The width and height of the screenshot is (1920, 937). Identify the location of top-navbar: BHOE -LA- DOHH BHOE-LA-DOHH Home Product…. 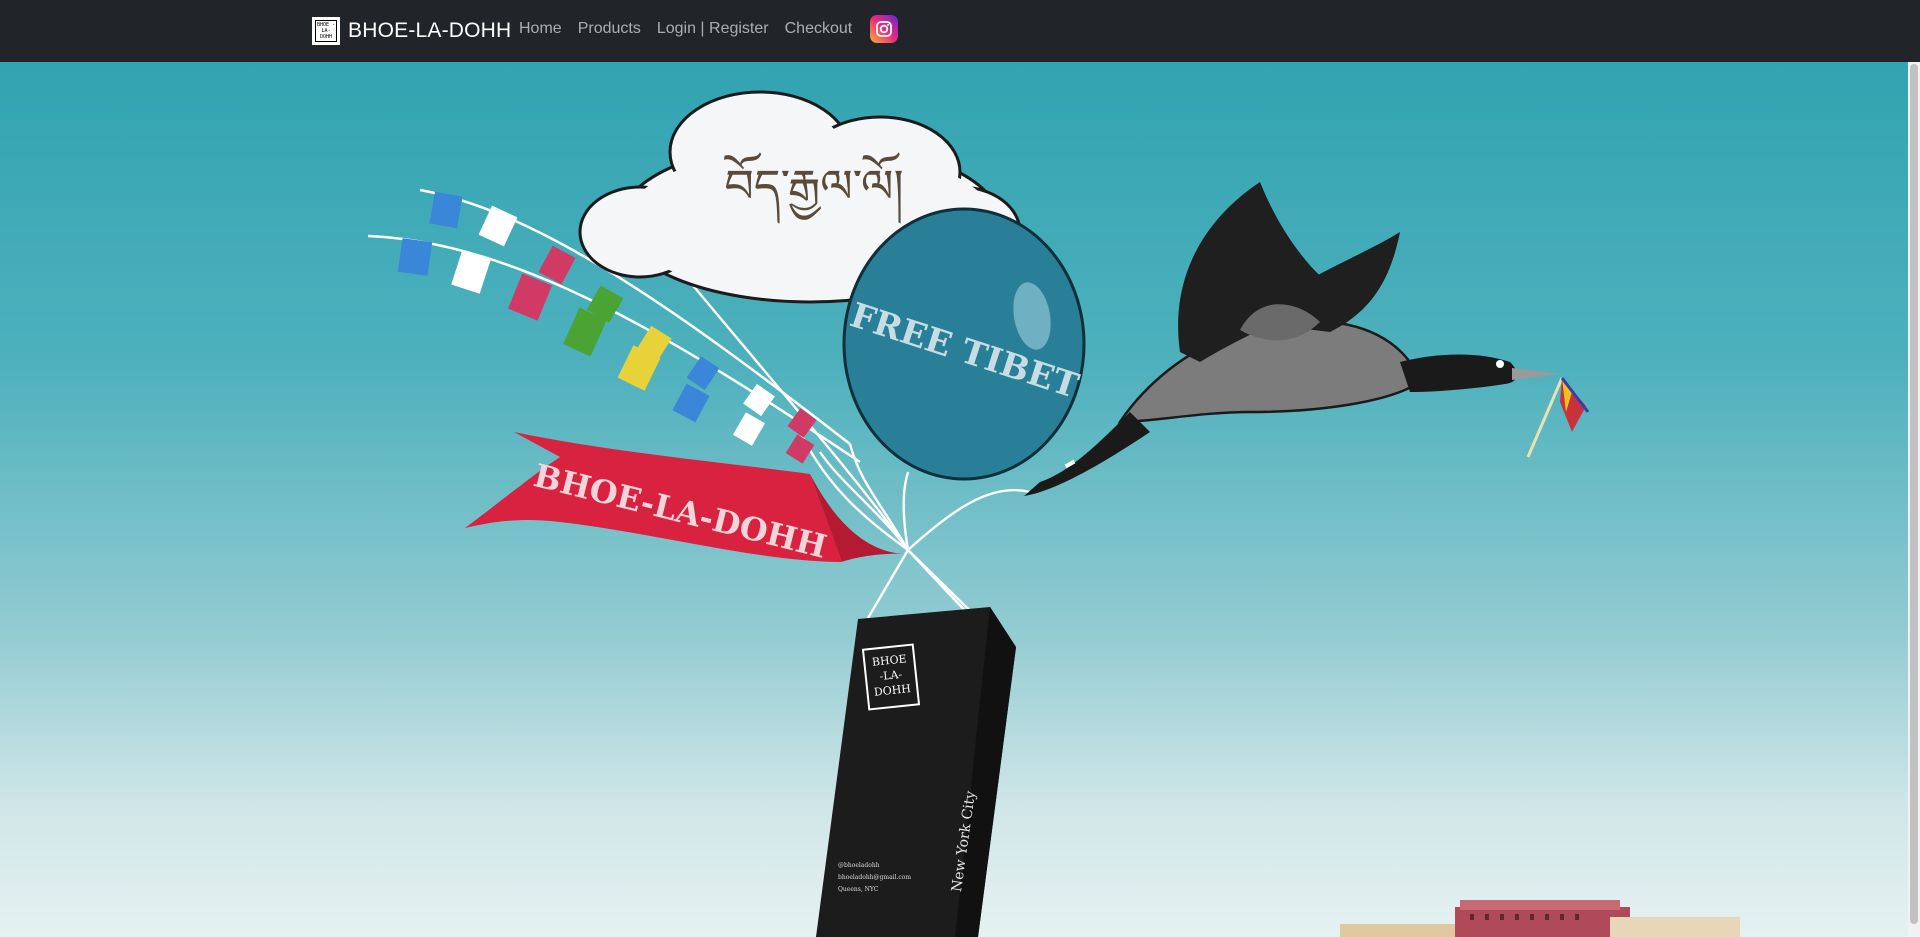
(960, 31).